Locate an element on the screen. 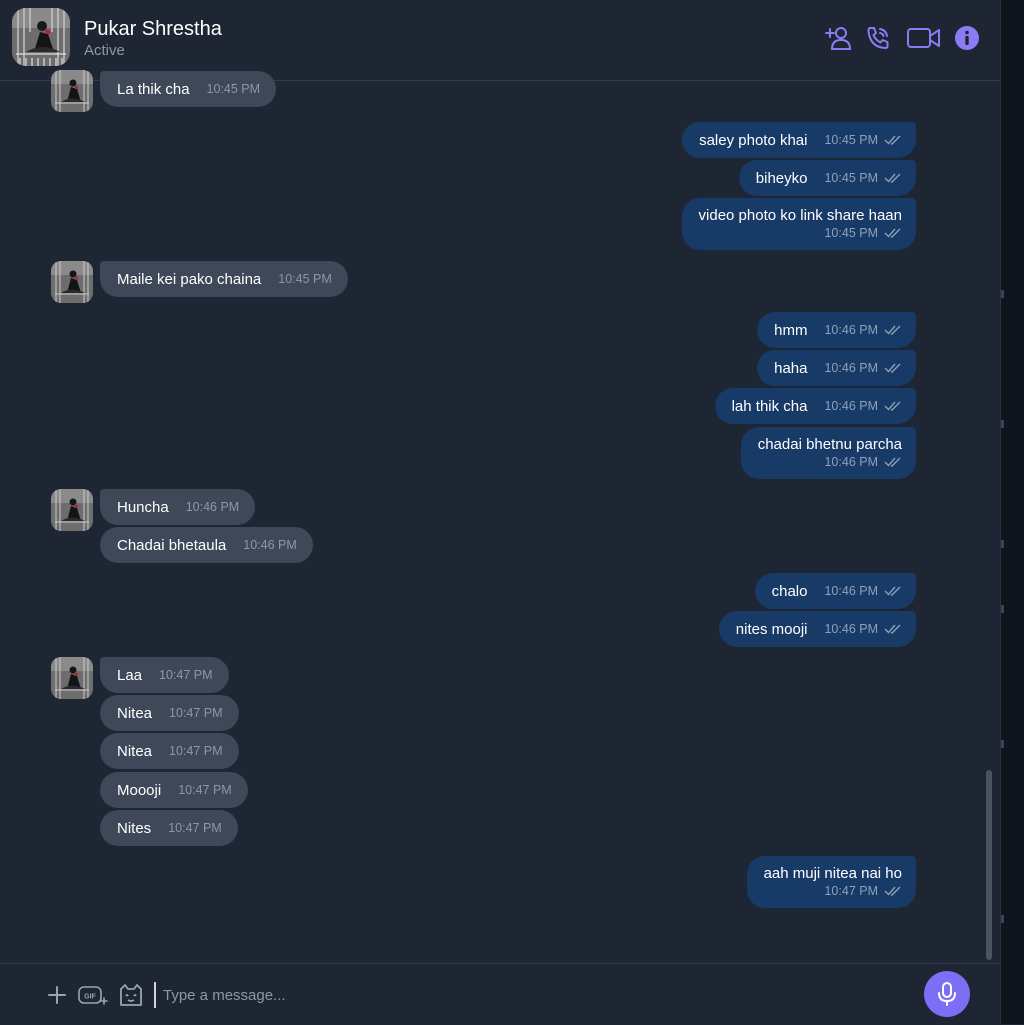  incoming-message: Nites 10:47 PM is located at coordinates (169, 828).